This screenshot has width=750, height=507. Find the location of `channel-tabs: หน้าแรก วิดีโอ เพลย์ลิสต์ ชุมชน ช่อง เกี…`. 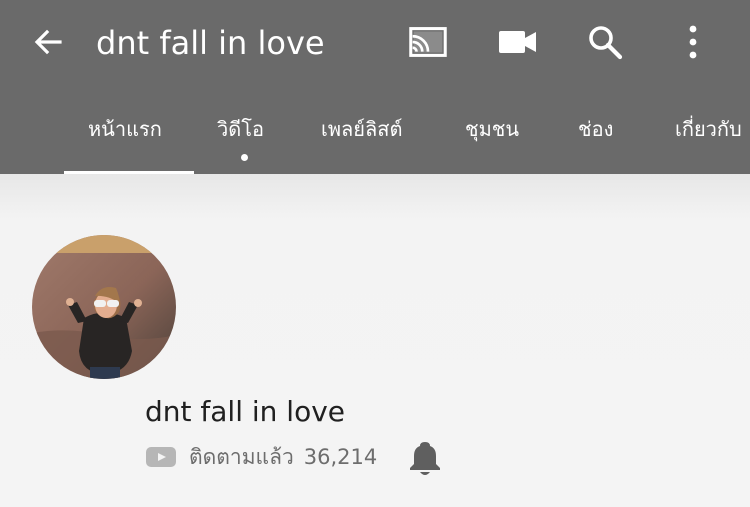

channel-tabs: หน้าแรก วิดีโอ เพลย์ลิสต์ ชุมชน ช่อง เกี… is located at coordinates (375, 137).